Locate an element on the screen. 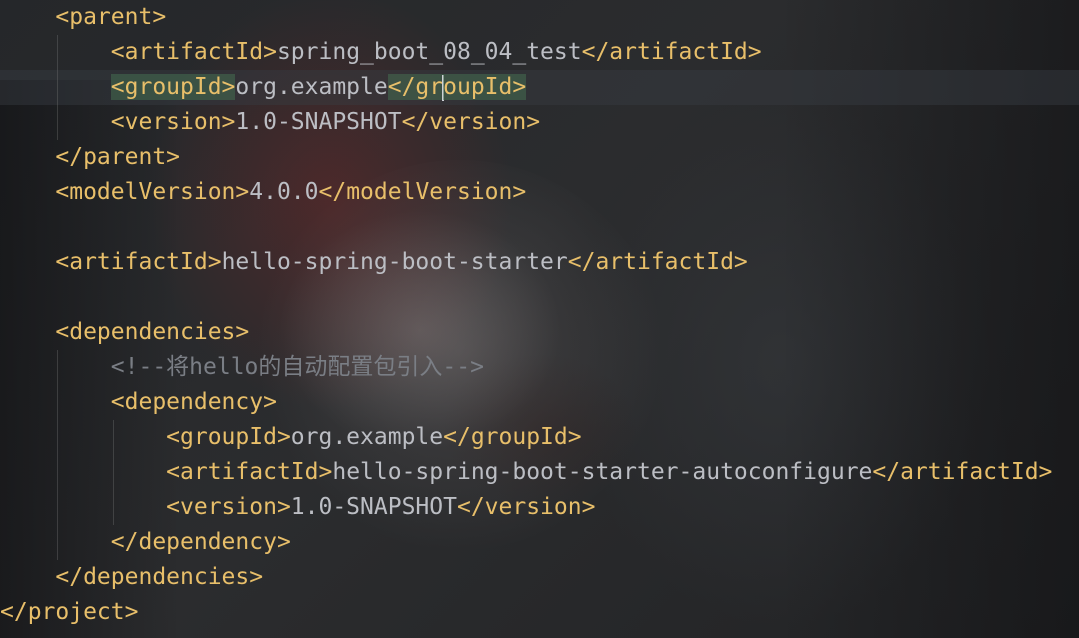 This screenshot has height=638, width=1079. xml-tag: </dependency> is located at coordinates (200, 542).